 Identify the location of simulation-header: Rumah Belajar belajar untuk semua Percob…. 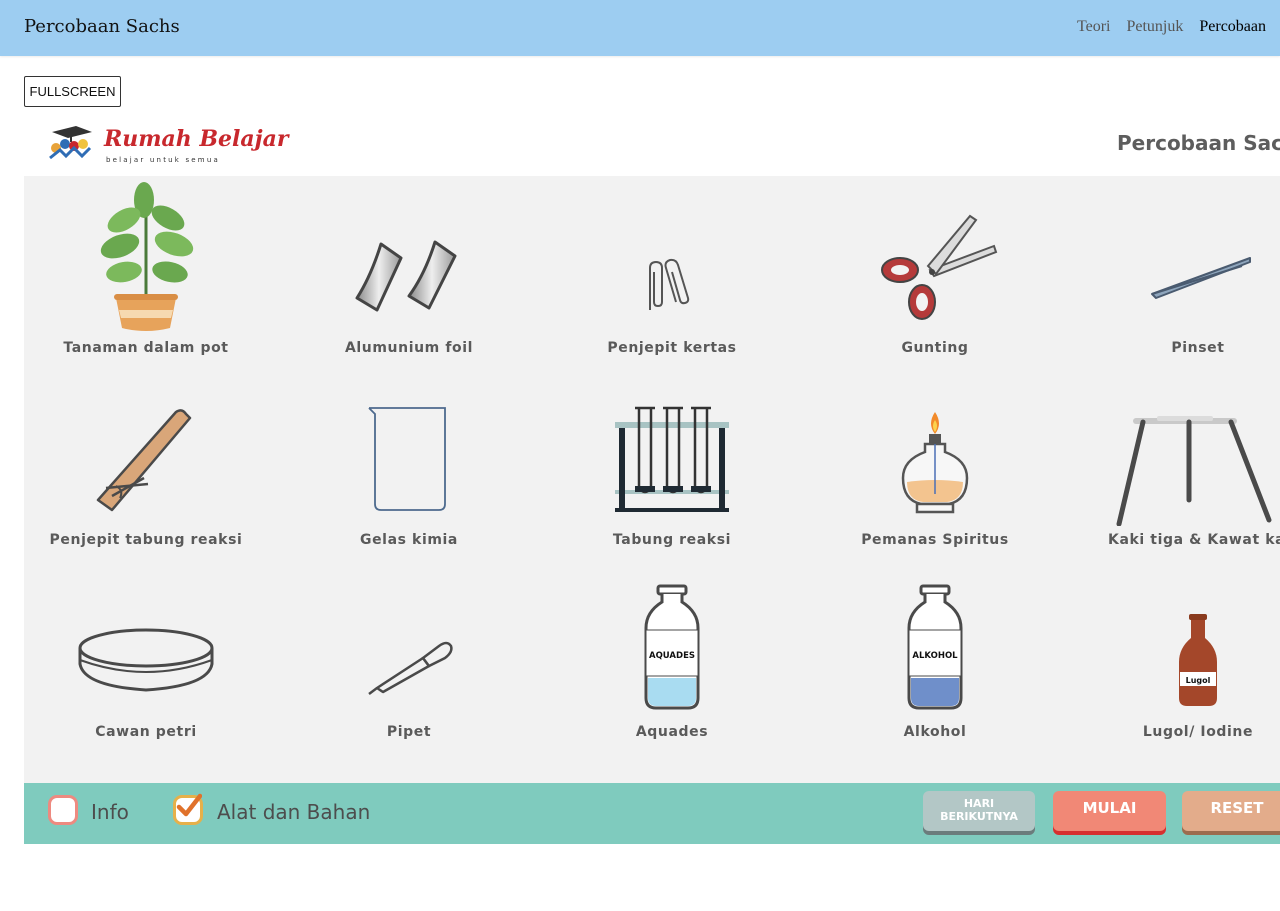
(652, 146).